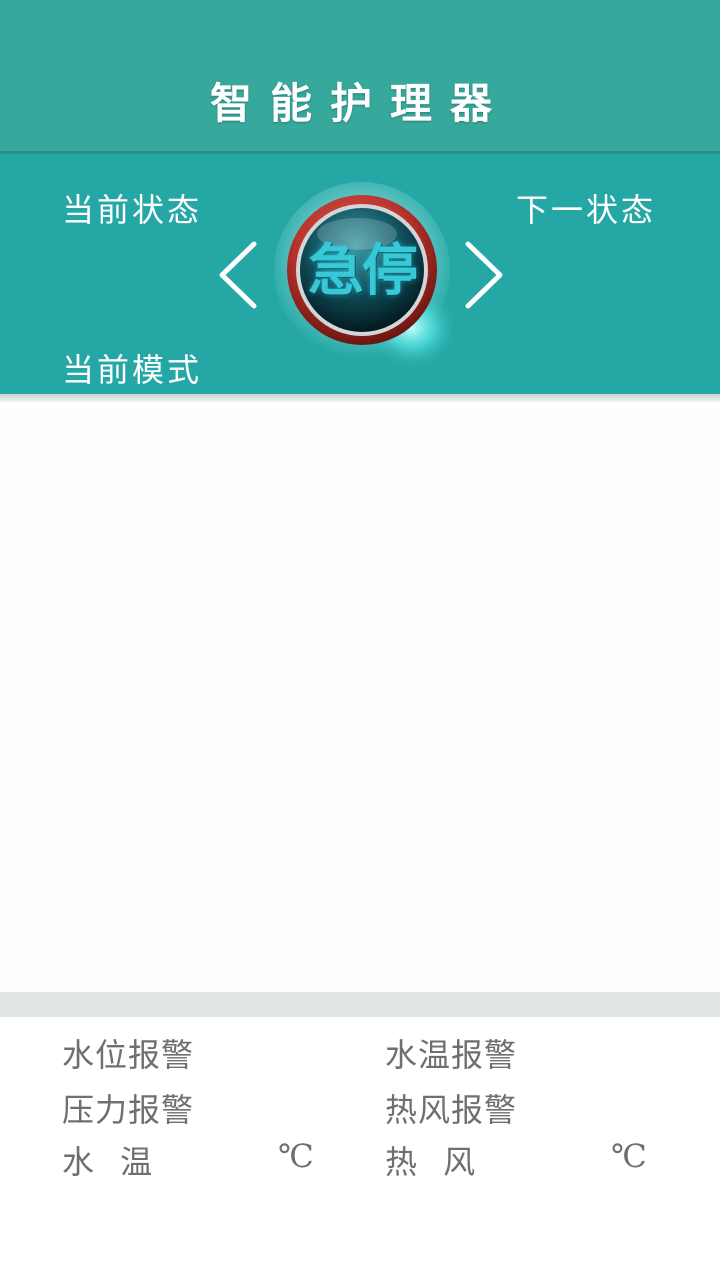 The image size is (720, 1280). Describe the element at coordinates (363, 271) in the screenshot. I see `emergency-stop-label: 急停` at that location.